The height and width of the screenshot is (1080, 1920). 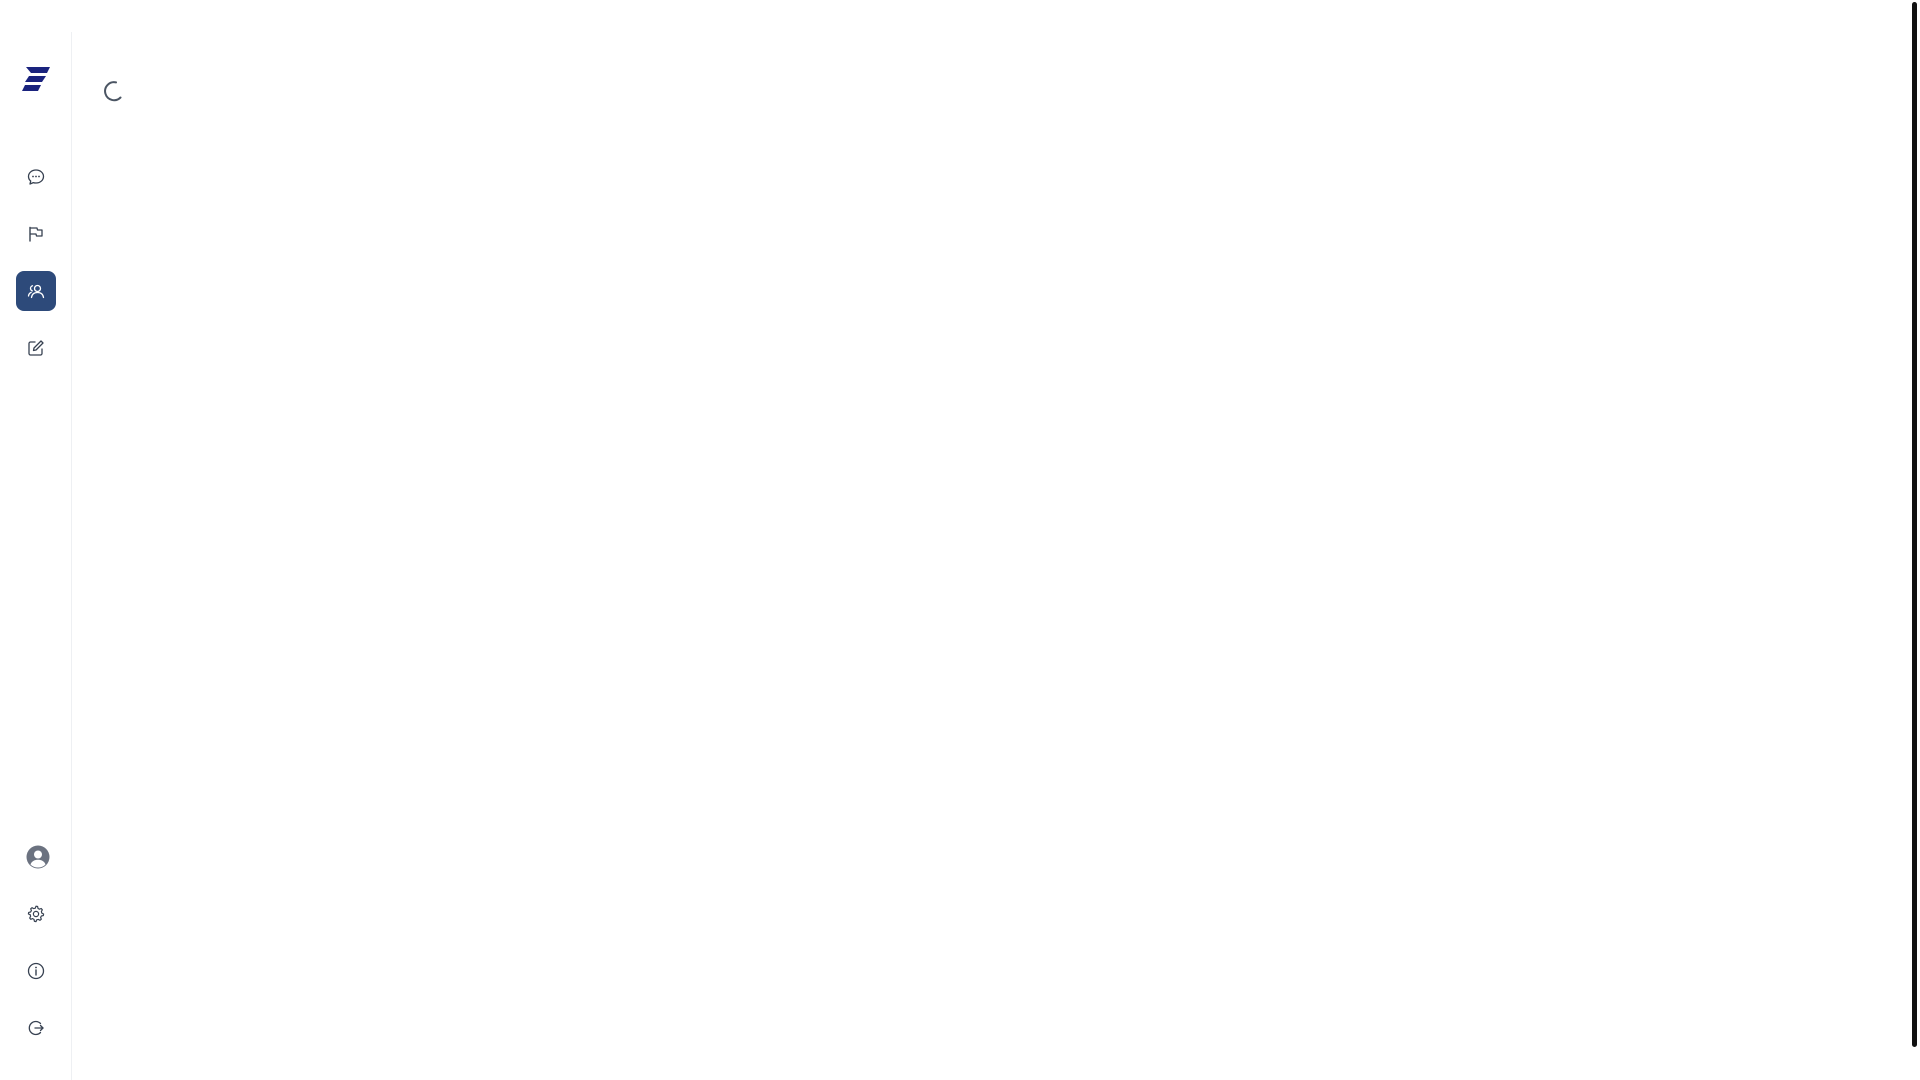 I want to click on sidebar-item-chat, so click(x=36, y=177).